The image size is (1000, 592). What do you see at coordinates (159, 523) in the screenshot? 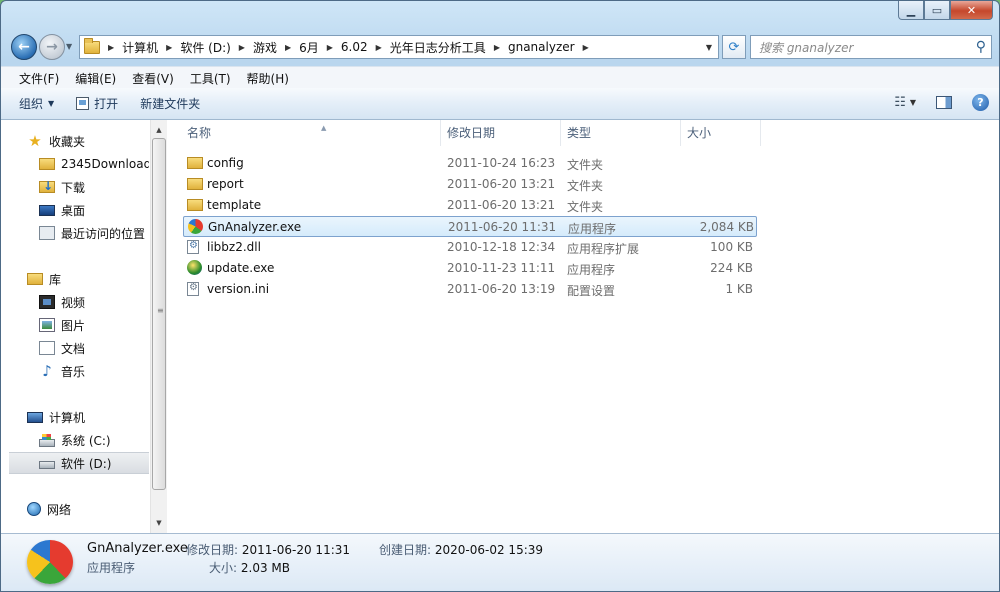
I see `scroll-down-button: ▼` at bounding box center [159, 523].